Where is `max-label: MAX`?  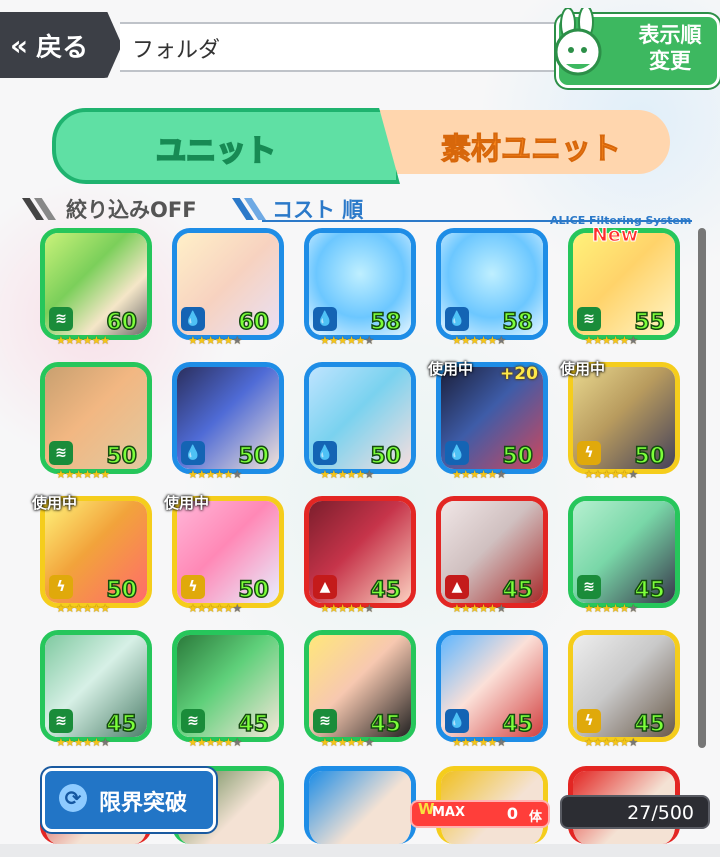
max-label: MAX is located at coordinates (449, 812).